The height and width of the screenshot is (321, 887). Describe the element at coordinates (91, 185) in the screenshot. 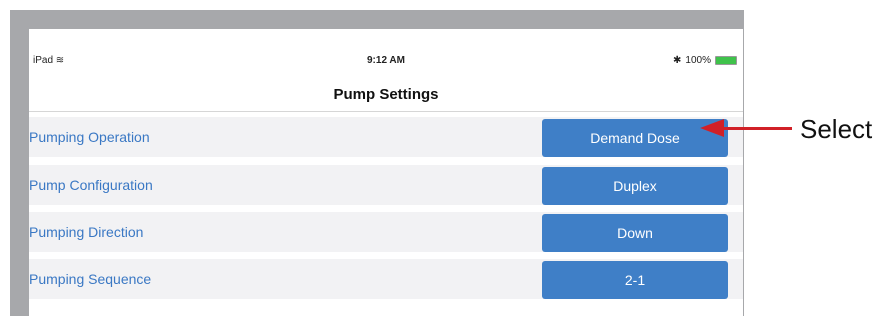

I see `setting-label: Pump Configuration` at that location.